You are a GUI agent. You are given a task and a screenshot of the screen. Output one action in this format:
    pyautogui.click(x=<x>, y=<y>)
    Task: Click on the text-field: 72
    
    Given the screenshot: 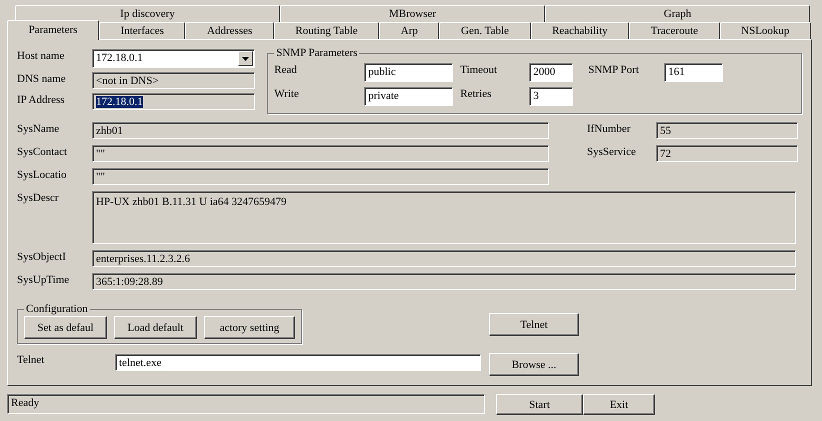 What is the action you would take?
    pyautogui.click(x=727, y=153)
    